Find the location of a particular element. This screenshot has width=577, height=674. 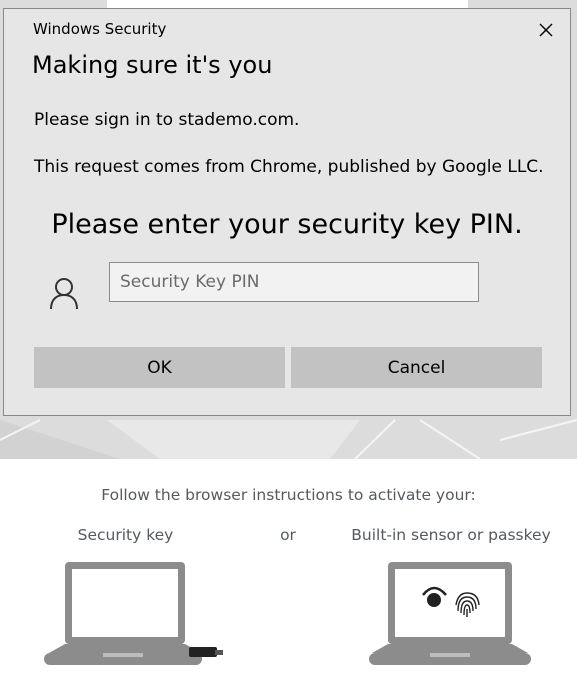

close-button is located at coordinates (546, 30).